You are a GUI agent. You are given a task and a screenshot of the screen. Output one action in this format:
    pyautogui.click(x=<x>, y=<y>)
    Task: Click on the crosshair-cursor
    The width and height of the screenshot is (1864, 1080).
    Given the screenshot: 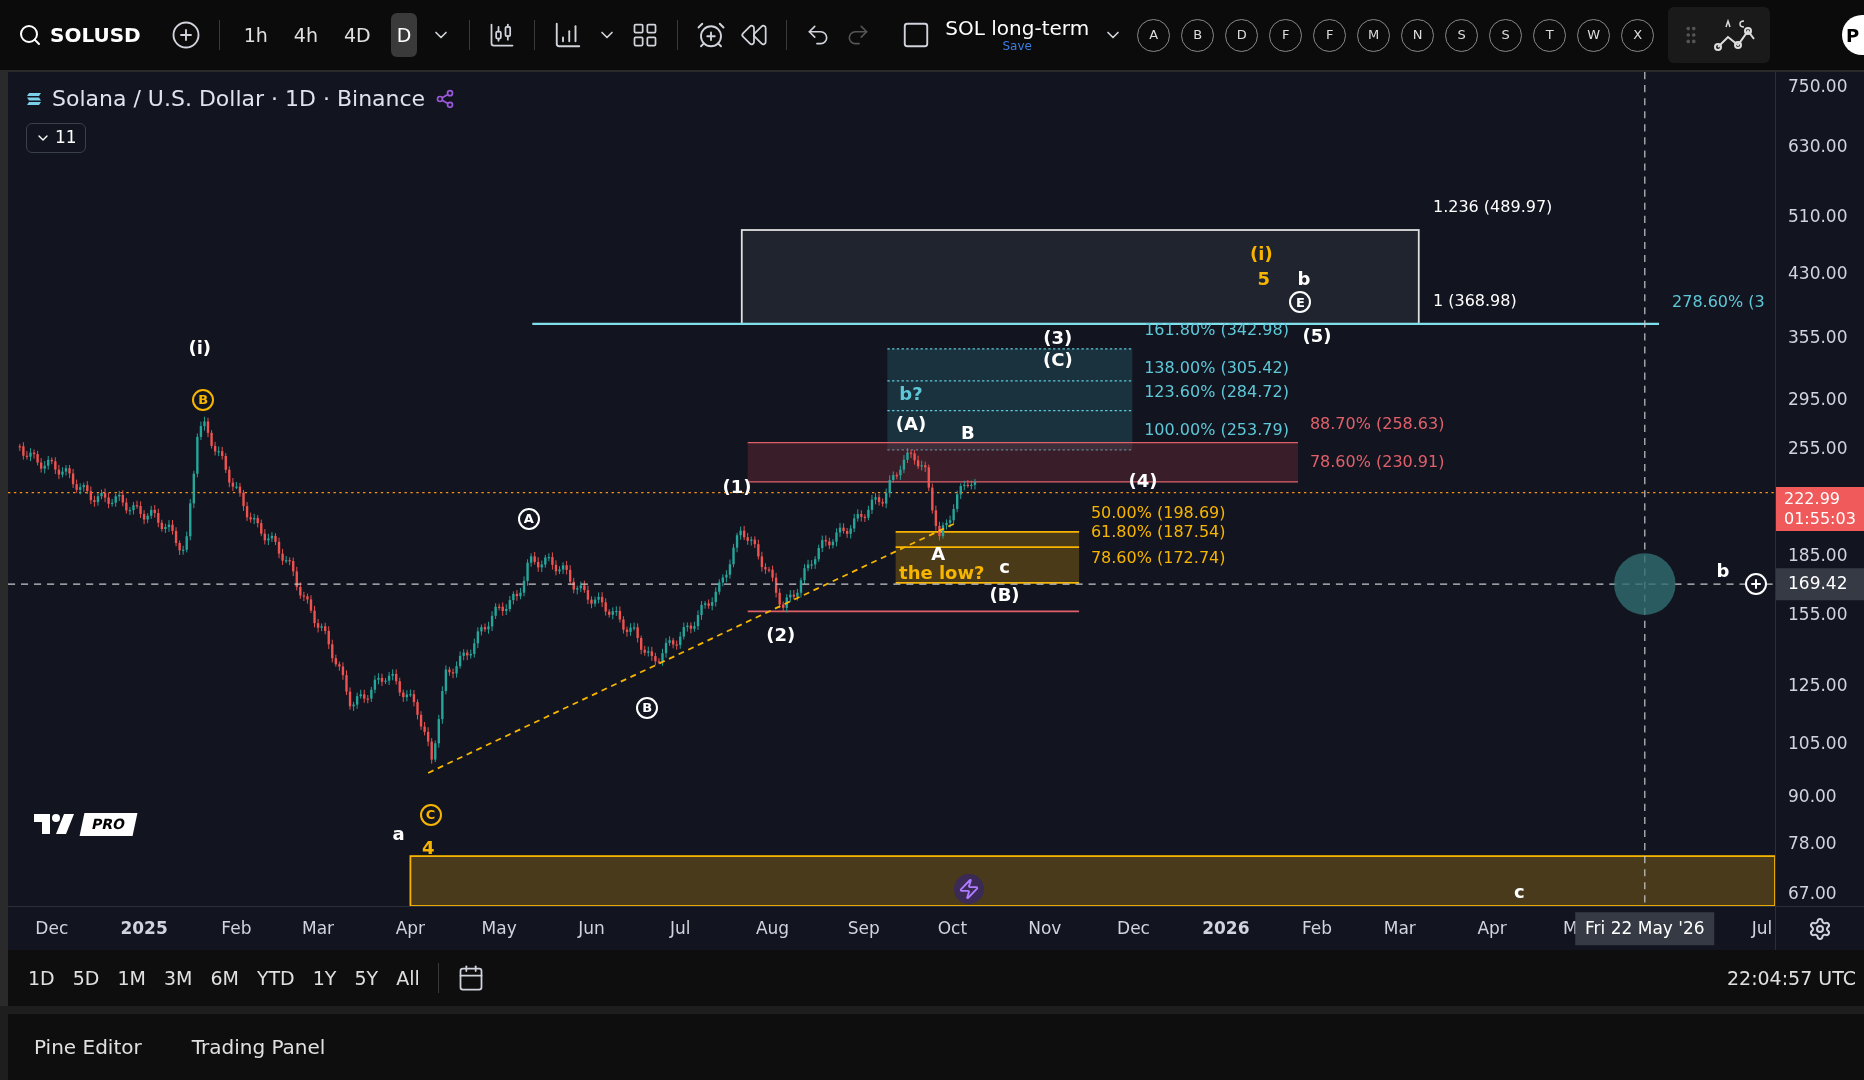 What is the action you would take?
    pyautogui.click(x=1645, y=584)
    